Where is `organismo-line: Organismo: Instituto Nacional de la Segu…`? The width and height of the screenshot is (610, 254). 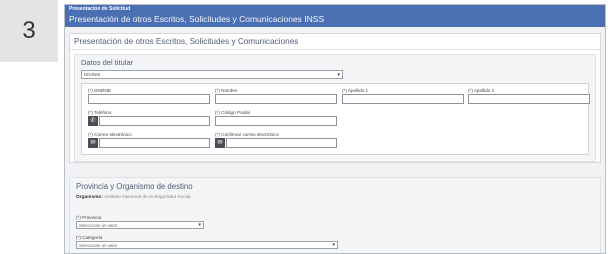 organismo-line: Organismo: Instituto Nacional de la Segu… is located at coordinates (335, 197).